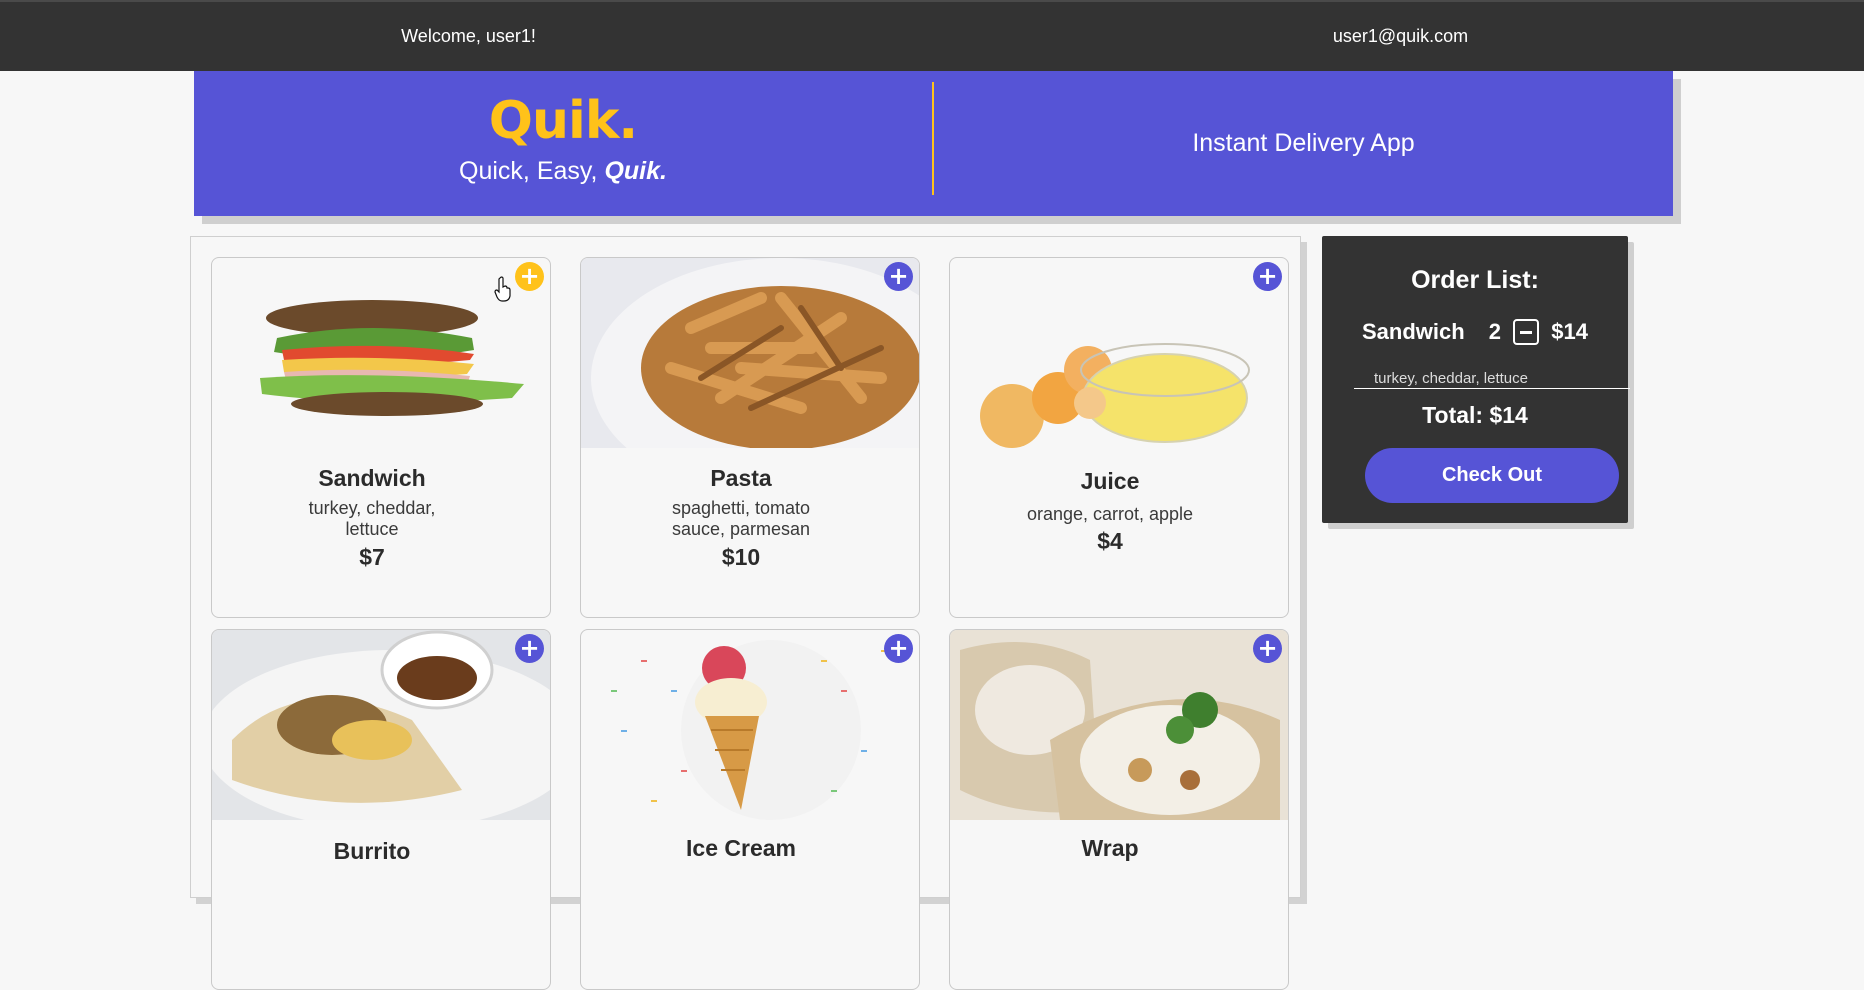 This screenshot has width=1864, height=990. I want to click on hero-subtitle: Instant Delivery App, so click(1303, 143).